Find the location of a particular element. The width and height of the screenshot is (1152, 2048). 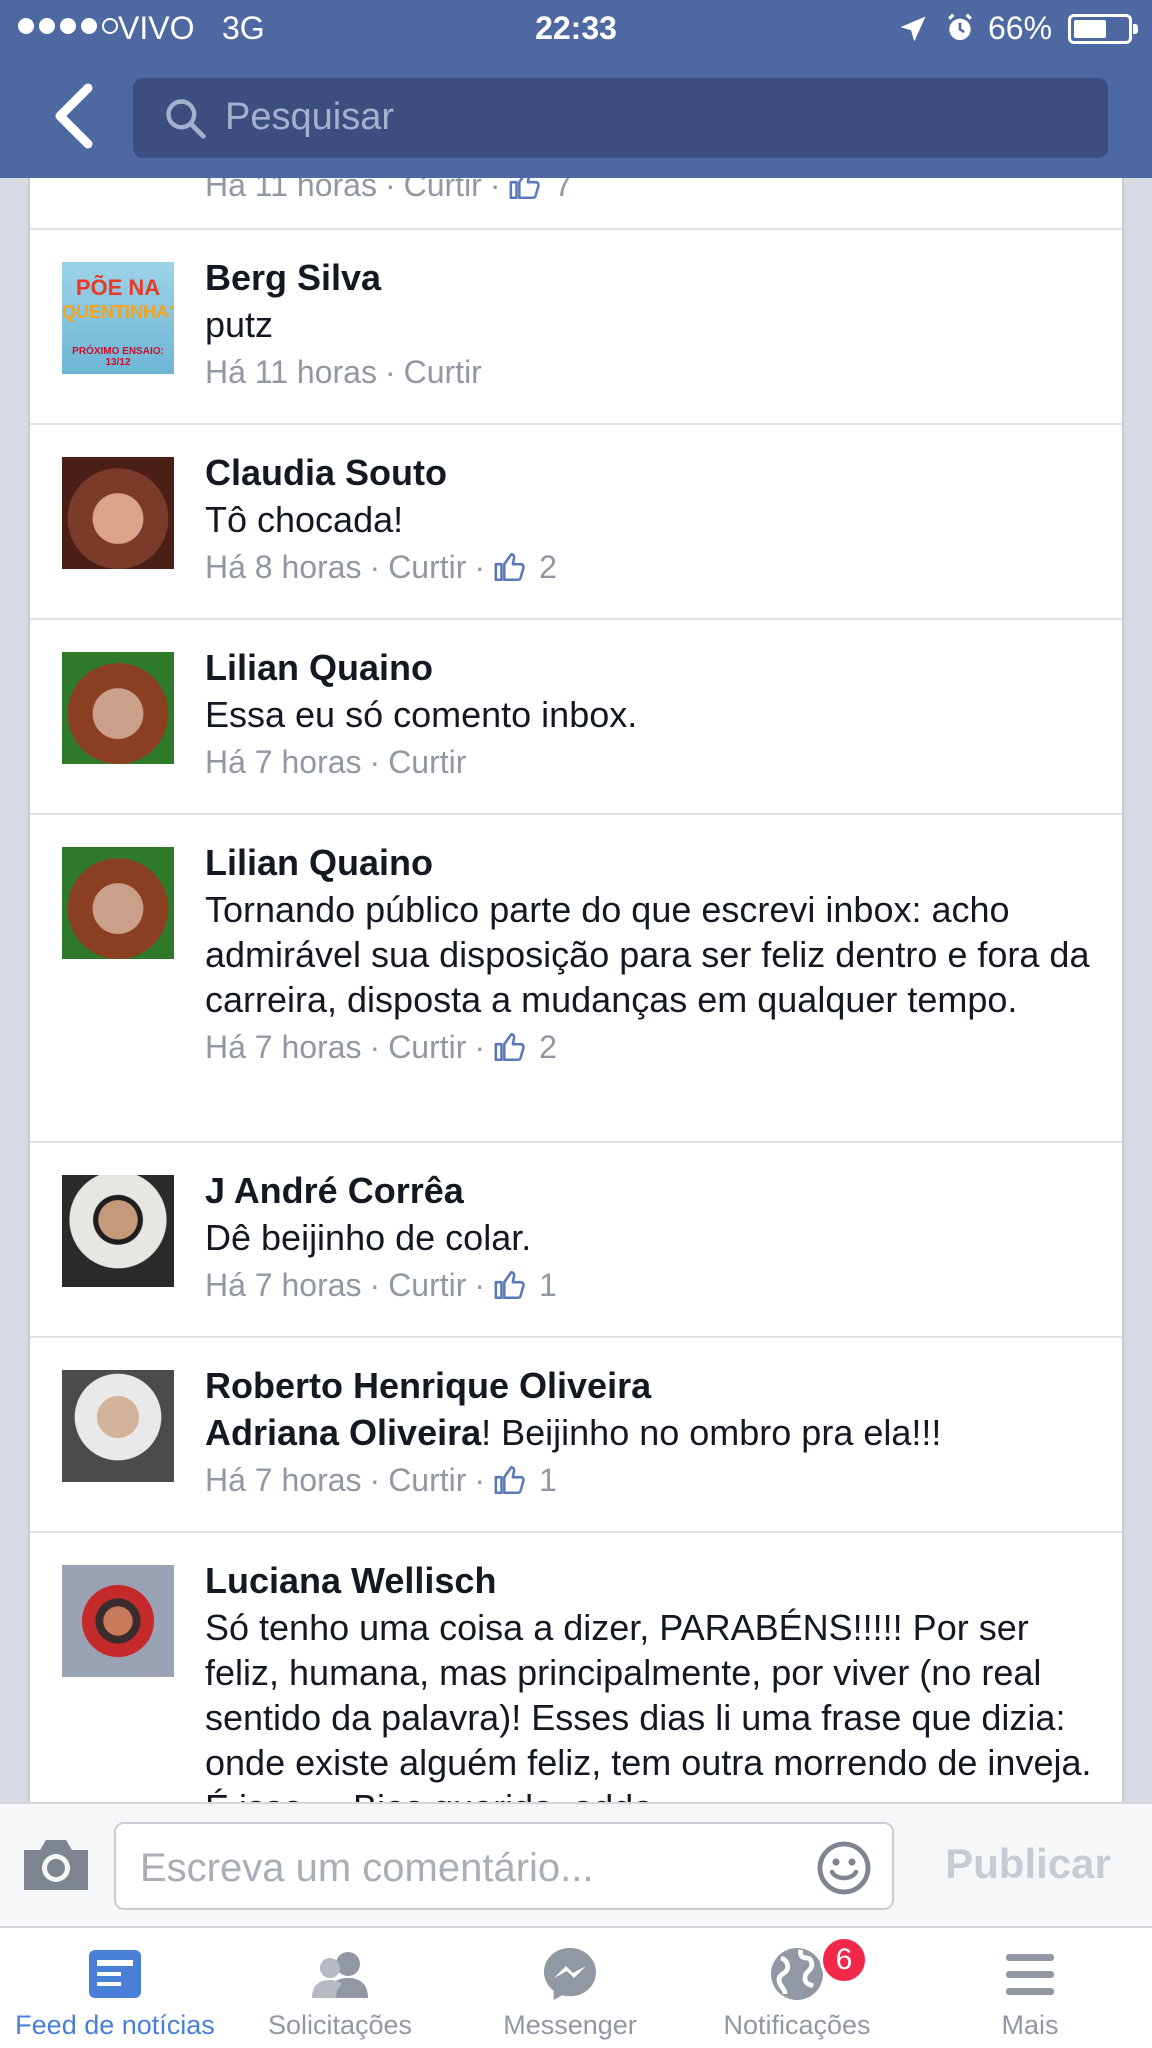

top-bar: VIVO 3G 22:33 66% Pesquisar is located at coordinates (576, 89).